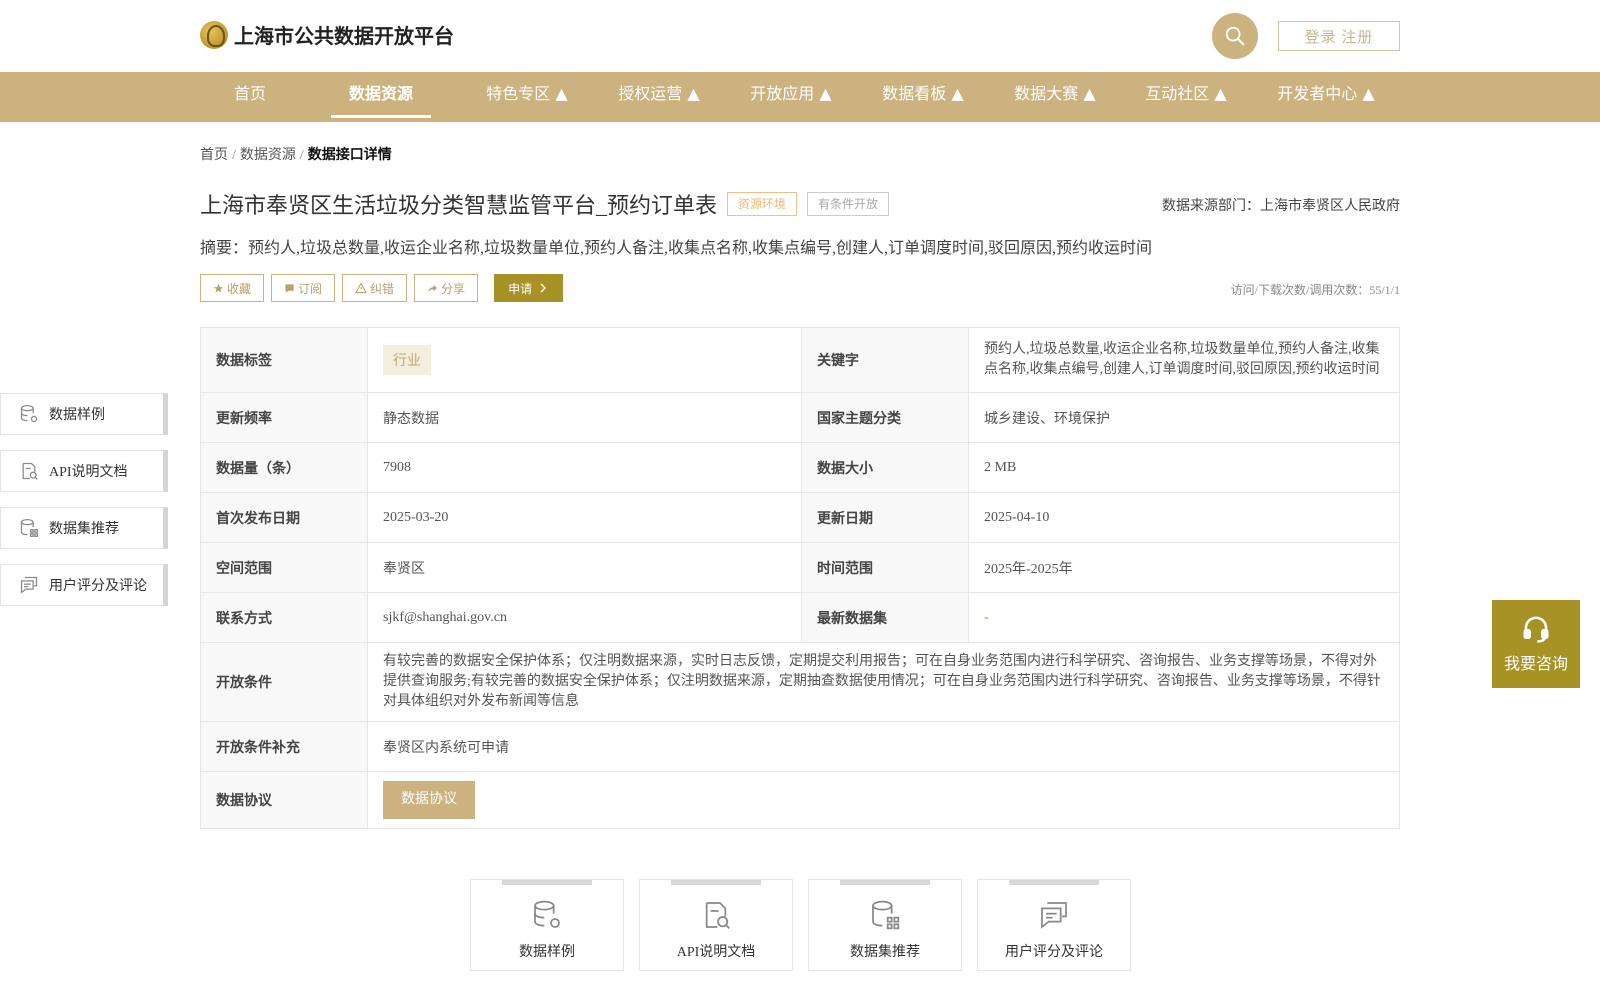  I want to click on nav-item-competition: 数据大赛 ▲, so click(1055, 97).